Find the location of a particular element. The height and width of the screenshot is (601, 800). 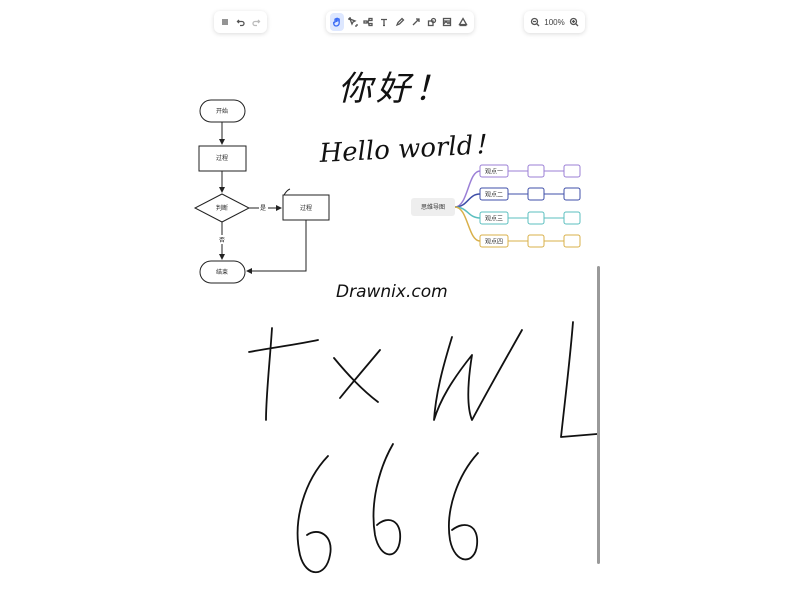

mindmap-branch-label: 观点四 is located at coordinates (494, 242).